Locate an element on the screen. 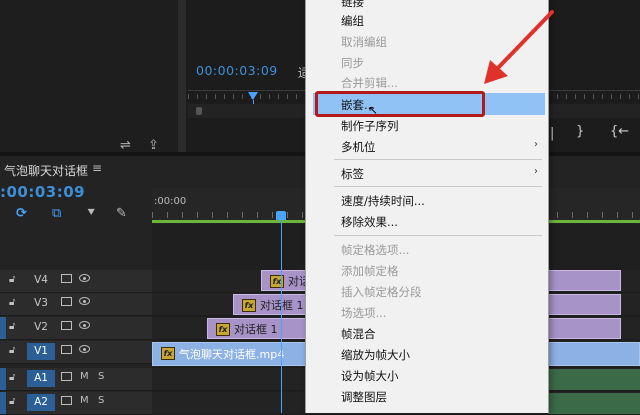  source-monitor is located at coordinates (89, 76).